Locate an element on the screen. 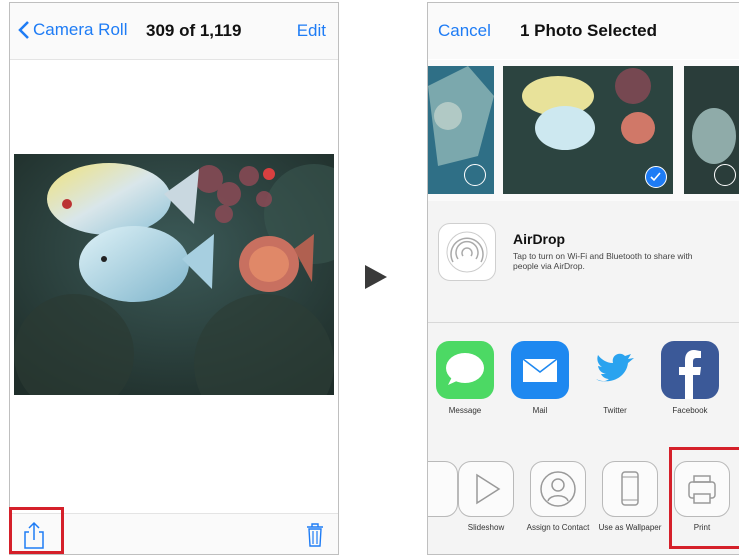  facebook-icon is located at coordinates (690, 370).